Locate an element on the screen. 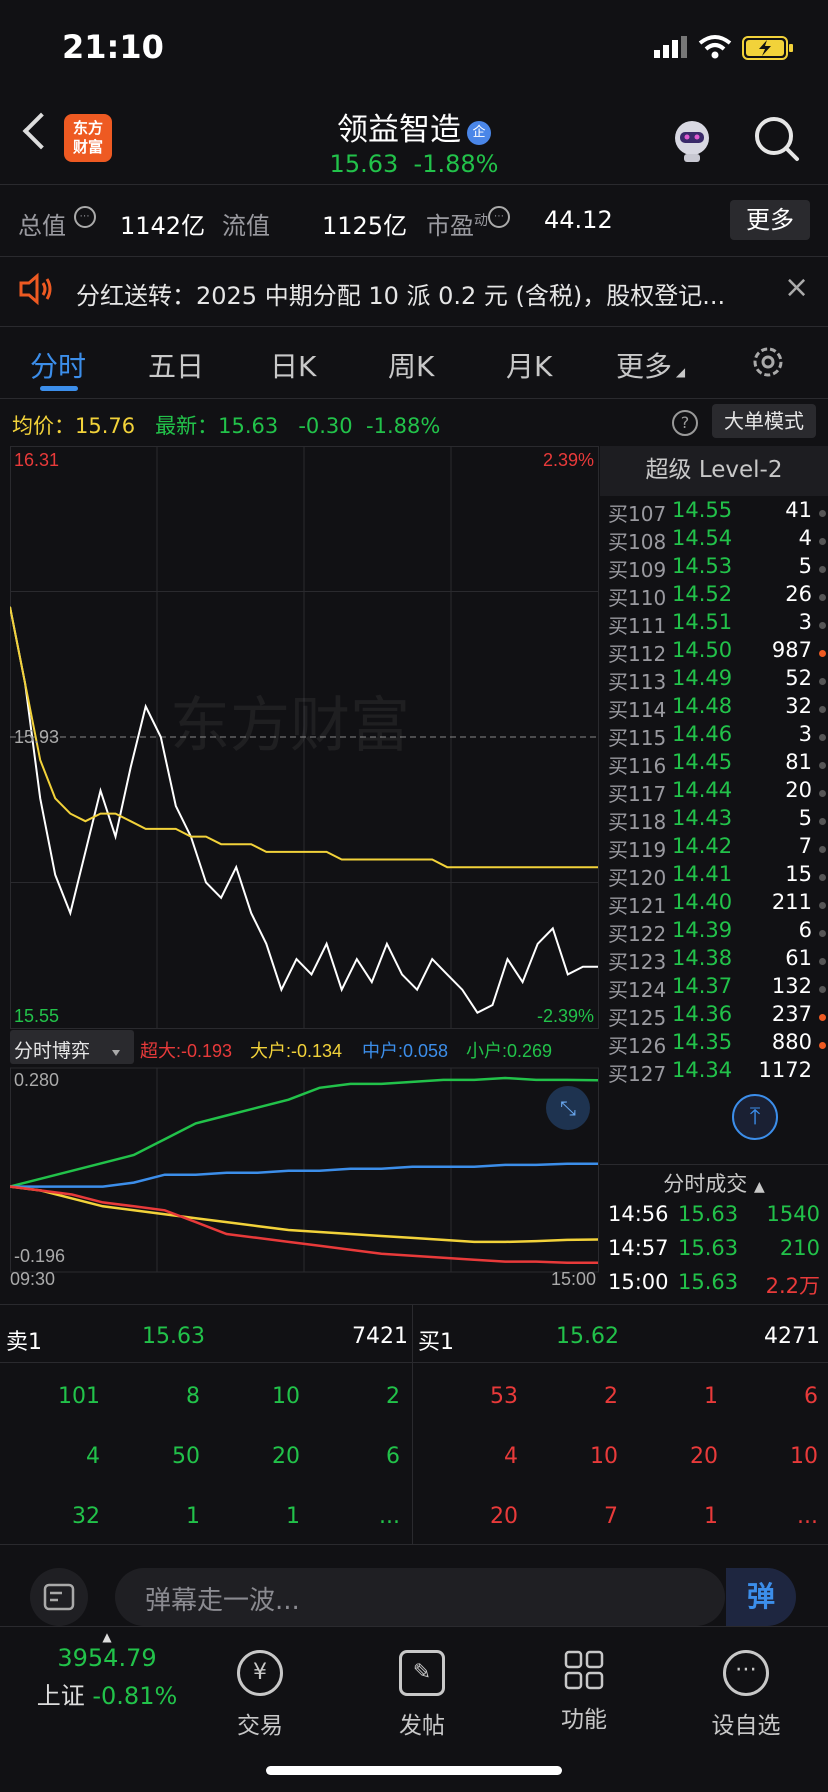 This screenshot has height=1792, width=828. header-price: 15.63 is located at coordinates (364, 164).